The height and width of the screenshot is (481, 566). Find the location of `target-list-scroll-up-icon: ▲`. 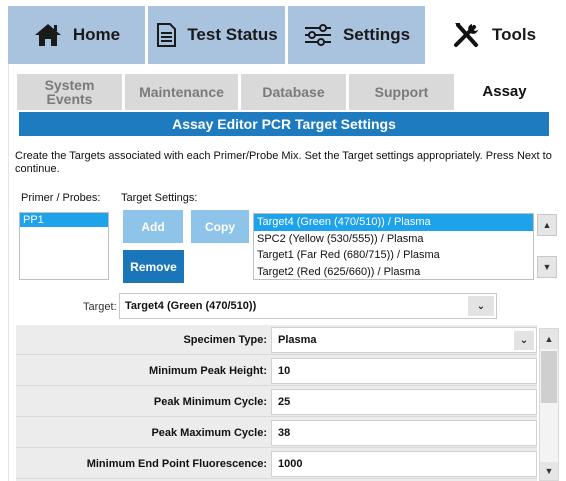

target-list-scroll-up-icon: ▲ is located at coordinates (547, 225).